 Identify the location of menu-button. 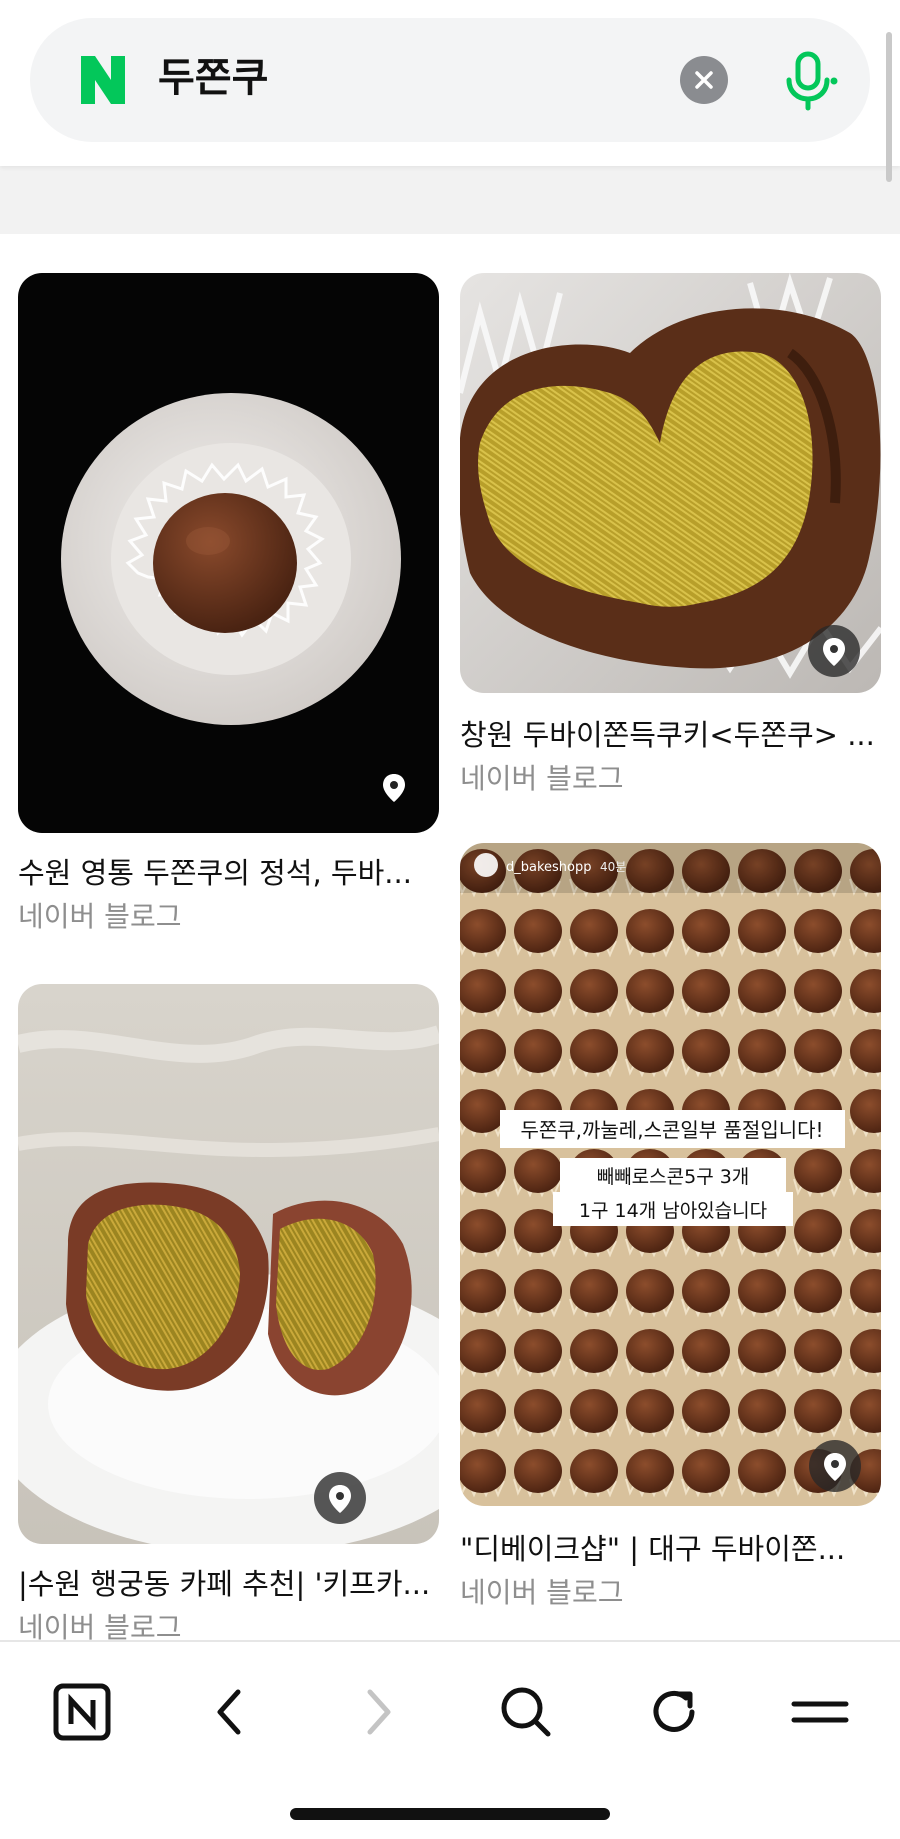
(820, 1712).